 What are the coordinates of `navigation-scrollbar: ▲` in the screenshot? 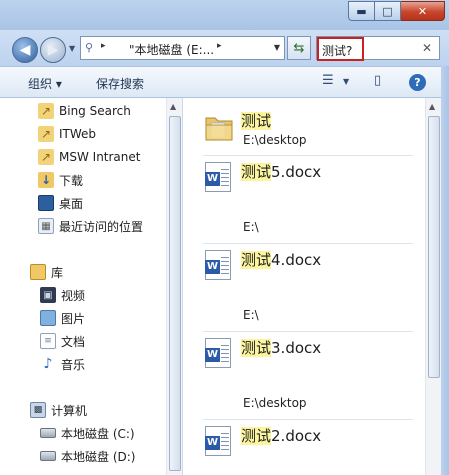 It's located at (174, 286).